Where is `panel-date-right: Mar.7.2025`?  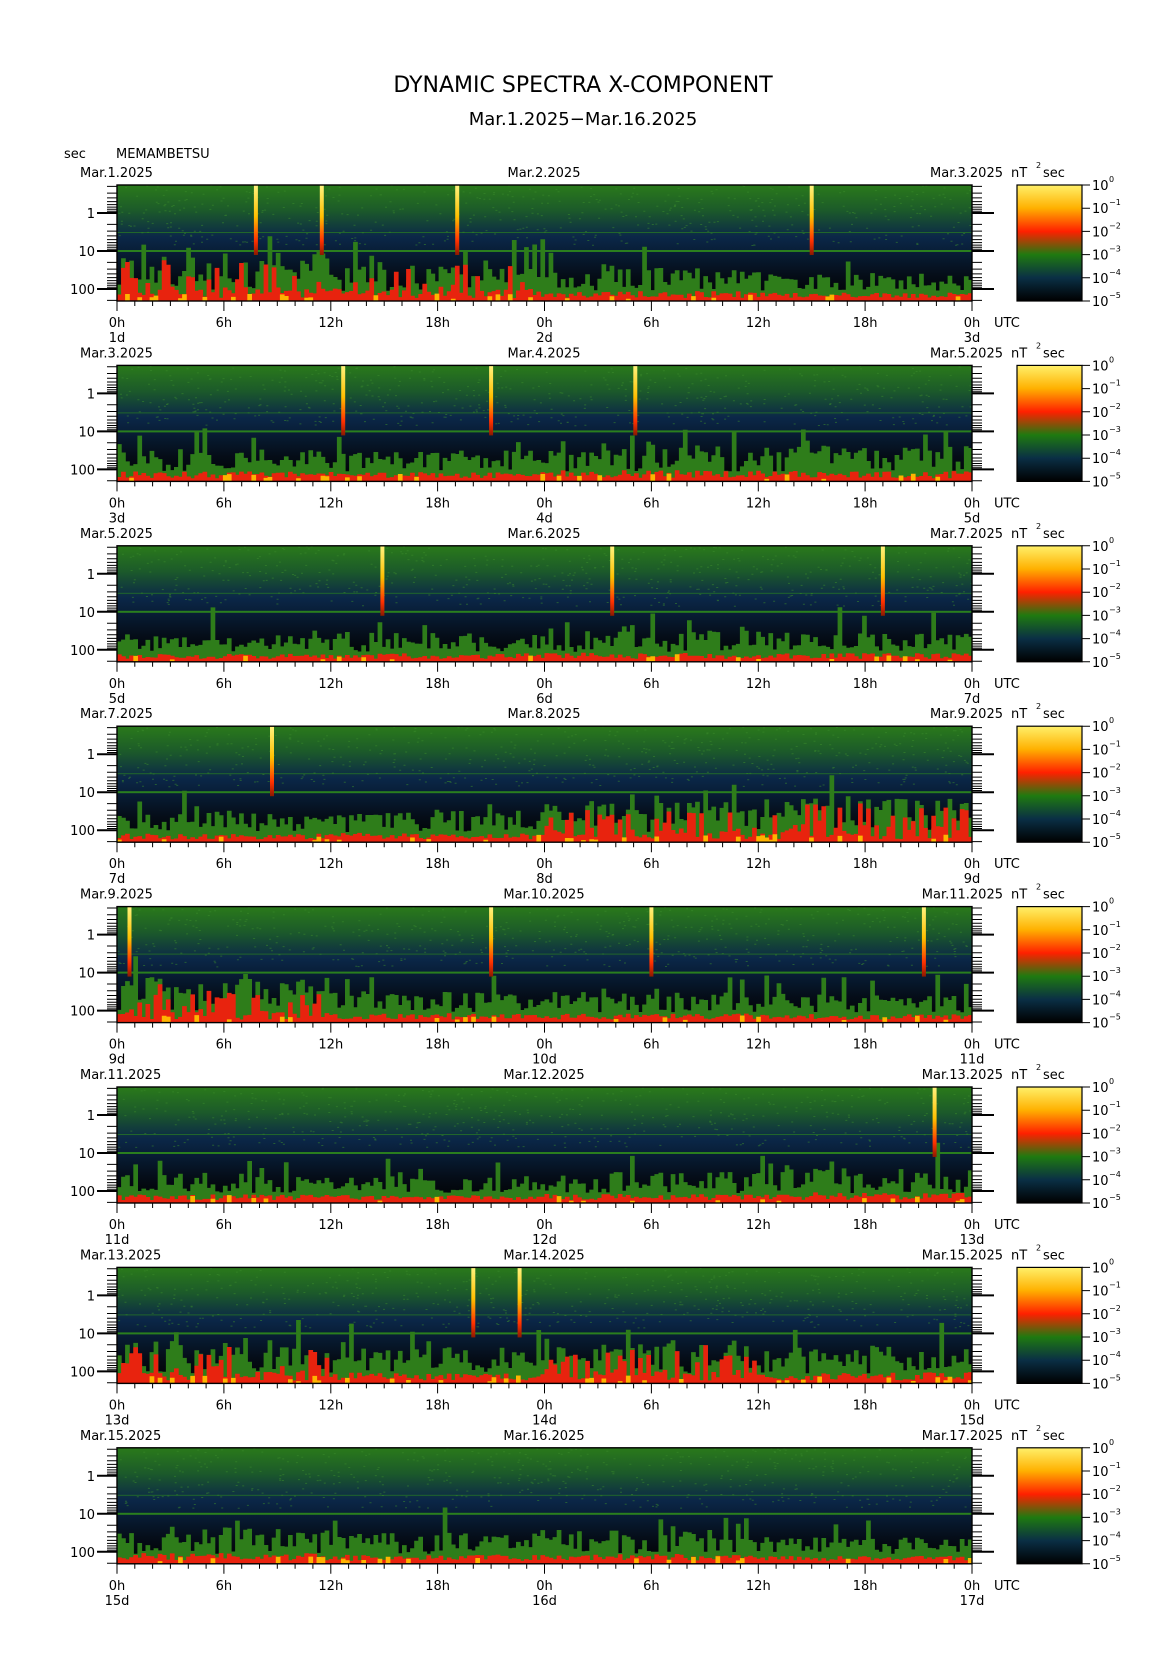
panel-date-right: Mar.7.2025 is located at coordinates (966, 534).